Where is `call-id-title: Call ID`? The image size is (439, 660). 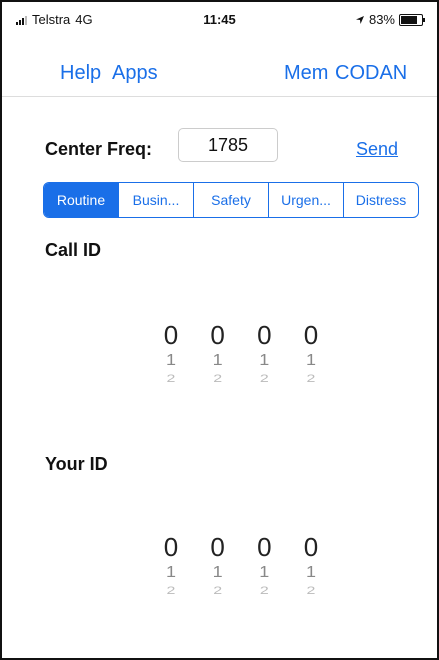
call-id-title: Call ID is located at coordinates (73, 250).